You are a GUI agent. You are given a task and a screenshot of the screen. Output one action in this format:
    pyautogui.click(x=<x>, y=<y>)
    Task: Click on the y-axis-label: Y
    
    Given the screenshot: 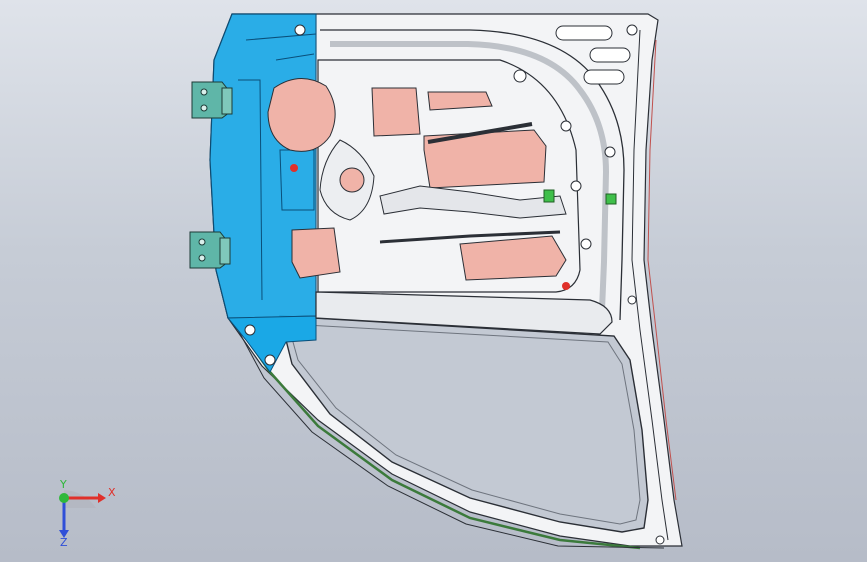 What is the action you would take?
    pyautogui.click(x=63, y=484)
    